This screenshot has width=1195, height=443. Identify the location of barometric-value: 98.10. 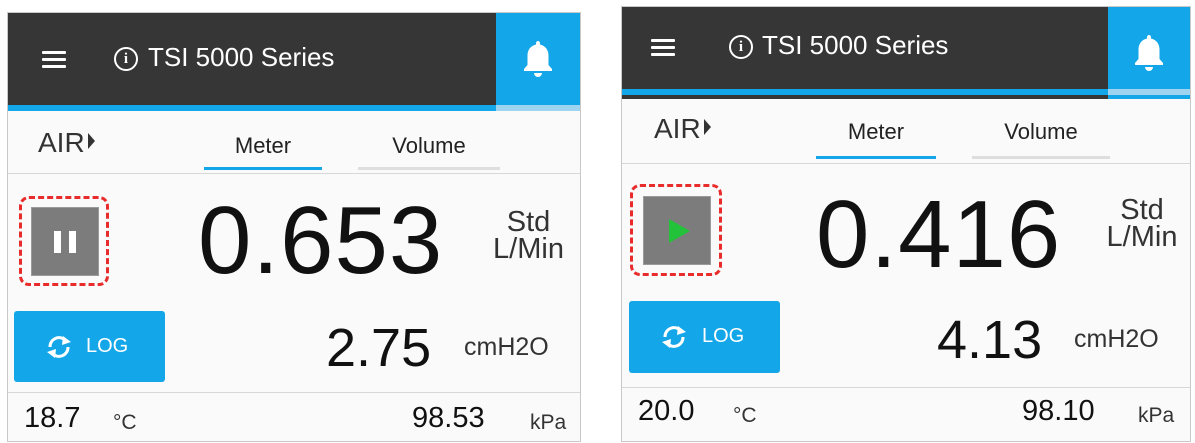
(1058, 411).